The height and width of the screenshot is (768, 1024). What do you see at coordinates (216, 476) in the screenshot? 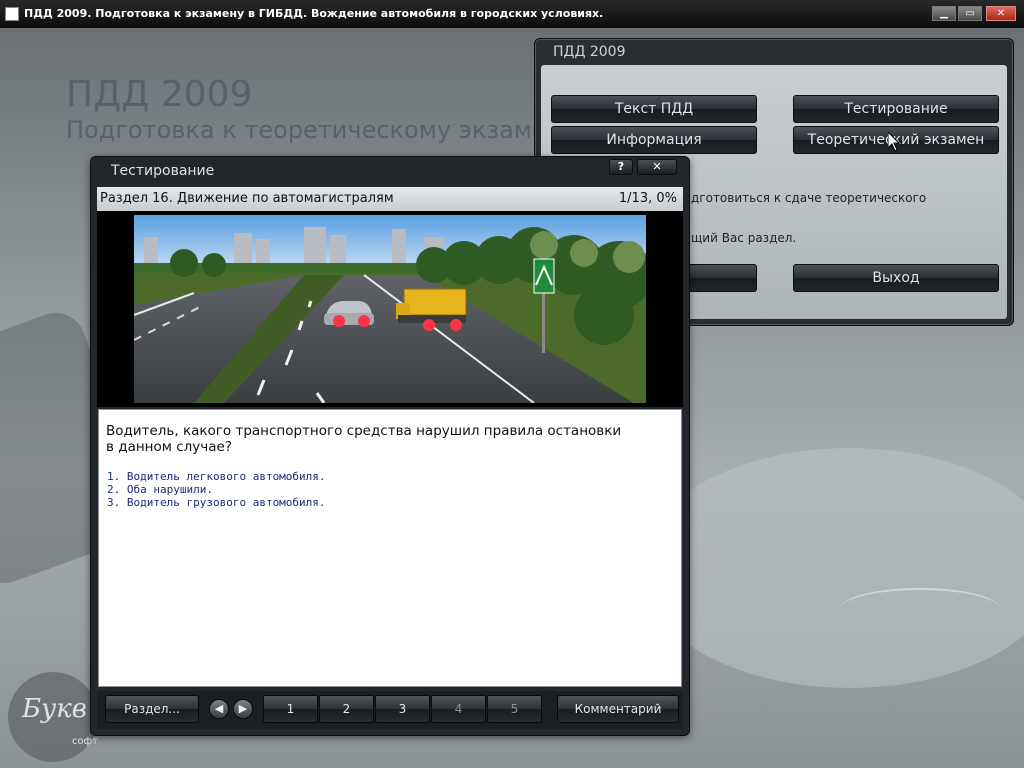
I see `answer-option: 1. Водитель легкового автомобиля.` at bounding box center [216, 476].